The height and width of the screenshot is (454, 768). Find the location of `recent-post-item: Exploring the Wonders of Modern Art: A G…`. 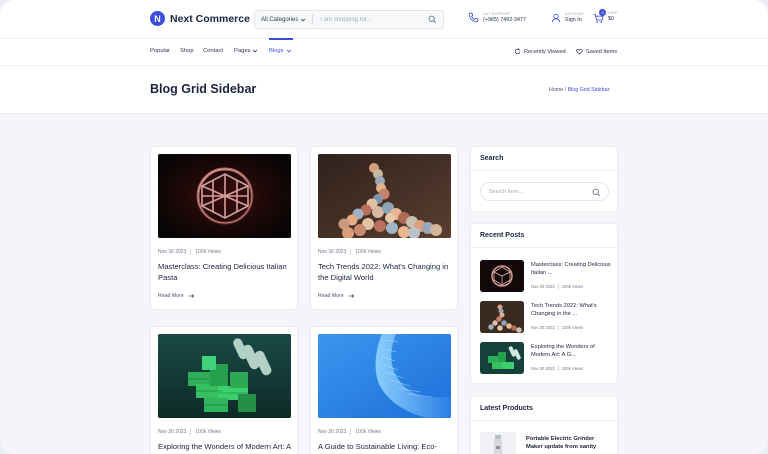

recent-post-item: Exploring the Wonders of Modern Art: A G… is located at coordinates (545, 358).